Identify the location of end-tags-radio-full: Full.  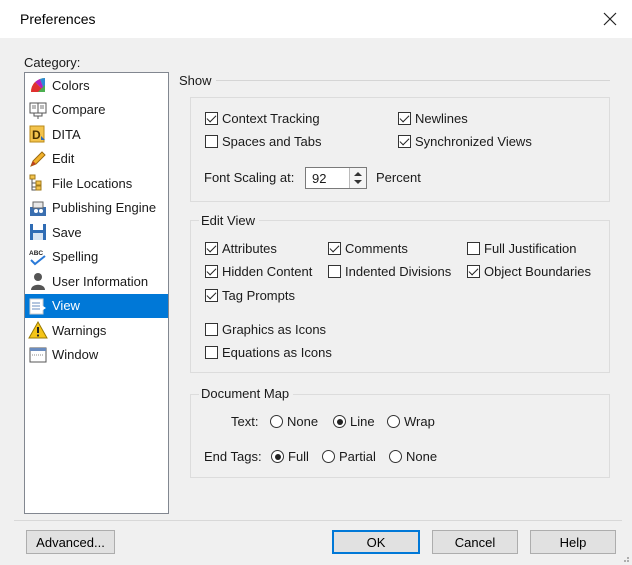
(290, 456).